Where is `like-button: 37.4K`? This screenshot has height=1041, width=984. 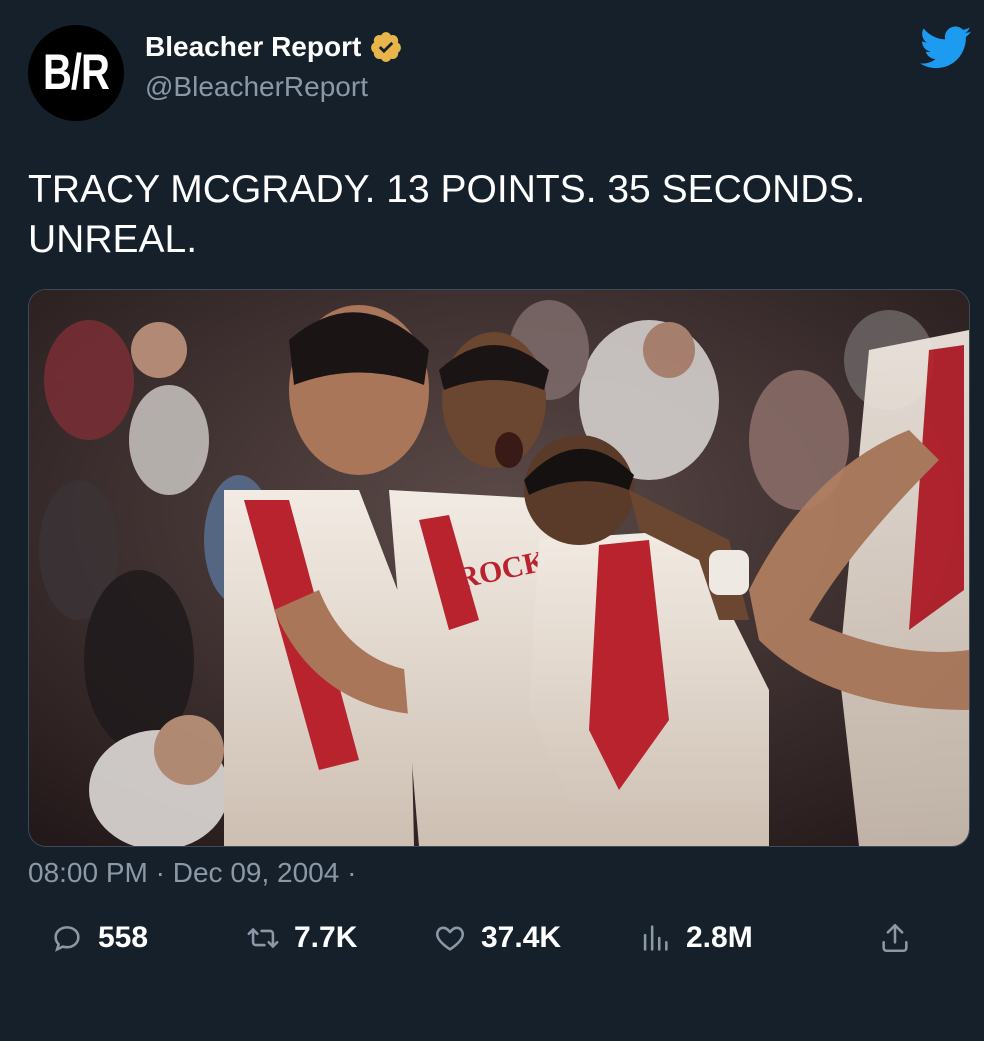
like-button: 37.4K is located at coordinates (497, 938).